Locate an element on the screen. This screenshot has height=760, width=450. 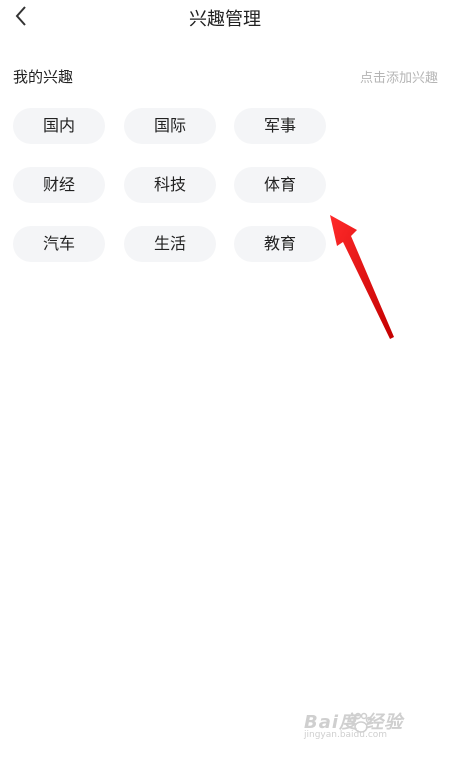
interest-tag: 财经 is located at coordinates (59, 185).